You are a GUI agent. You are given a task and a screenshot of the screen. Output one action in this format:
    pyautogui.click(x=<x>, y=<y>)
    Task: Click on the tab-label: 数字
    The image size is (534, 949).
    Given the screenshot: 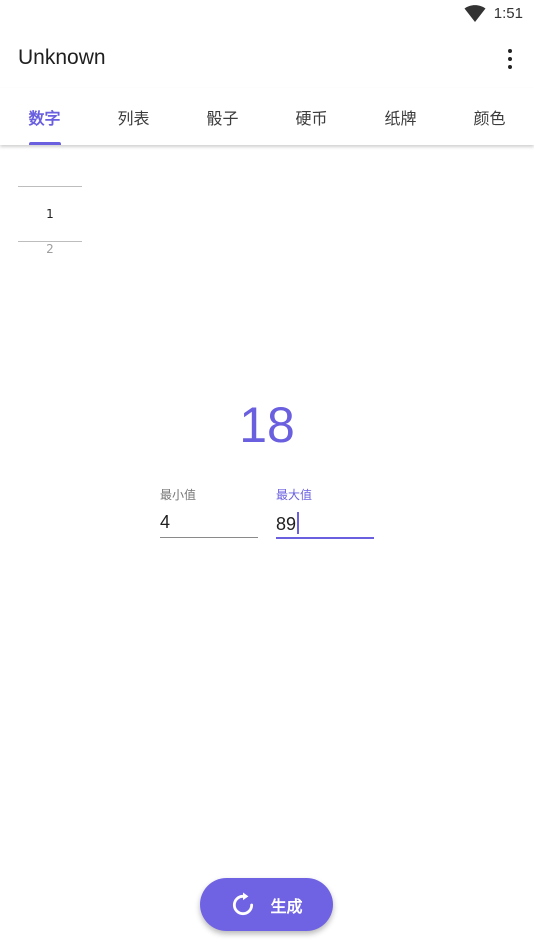 What is the action you would take?
    pyautogui.click(x=44, y=118)
    